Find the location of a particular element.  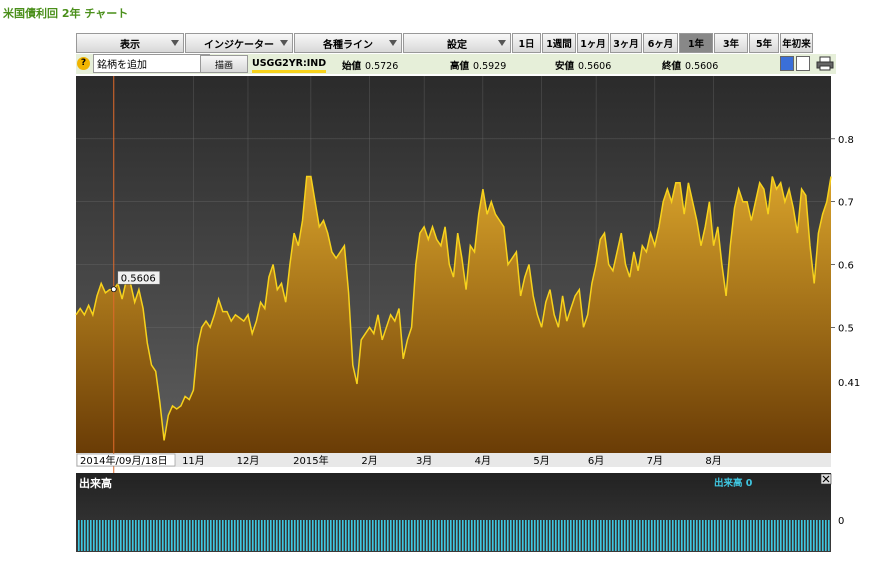

y-tick-label: 0.8 is located at coordinates (846, 140).